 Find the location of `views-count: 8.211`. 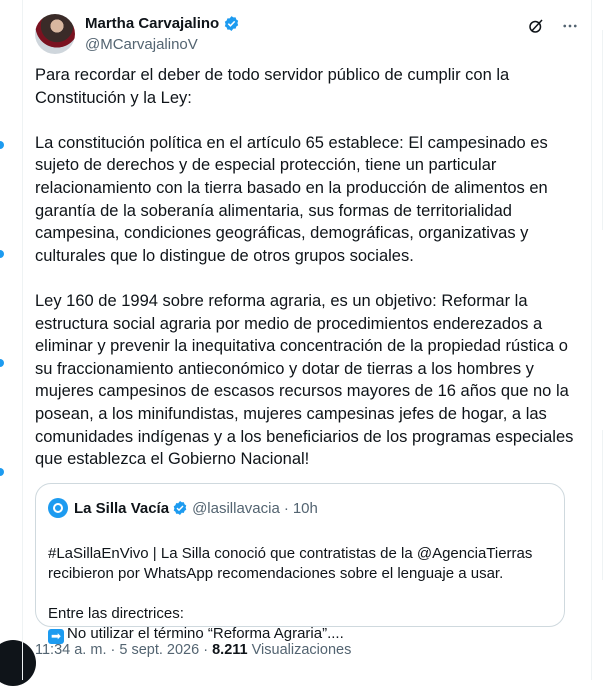

views-count: 8.211 is located at coordinates (230, 650).